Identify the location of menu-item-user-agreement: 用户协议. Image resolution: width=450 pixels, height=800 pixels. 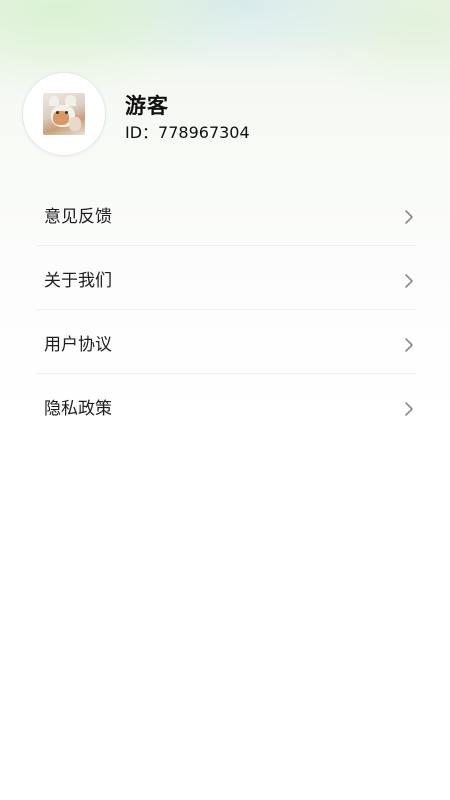
(225, 342).